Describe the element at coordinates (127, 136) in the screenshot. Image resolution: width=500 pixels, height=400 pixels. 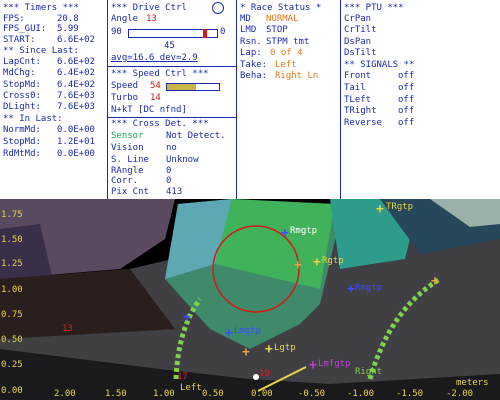
I see `cross-sensor-label: Sensor` at that location.